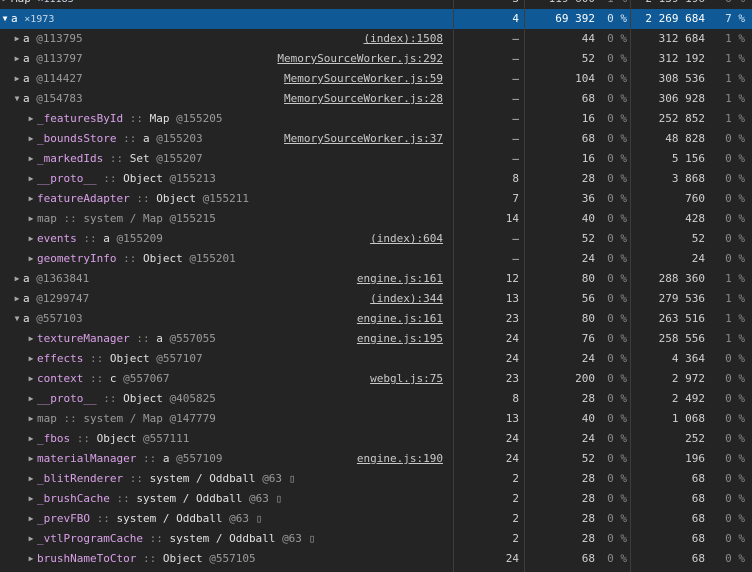 The height and width of the screenshot is (572, 752). Describe the element at coordinates (363, 99) in the screenshot. I see `source-link: MemorySourceWorker.js:28` at that location.